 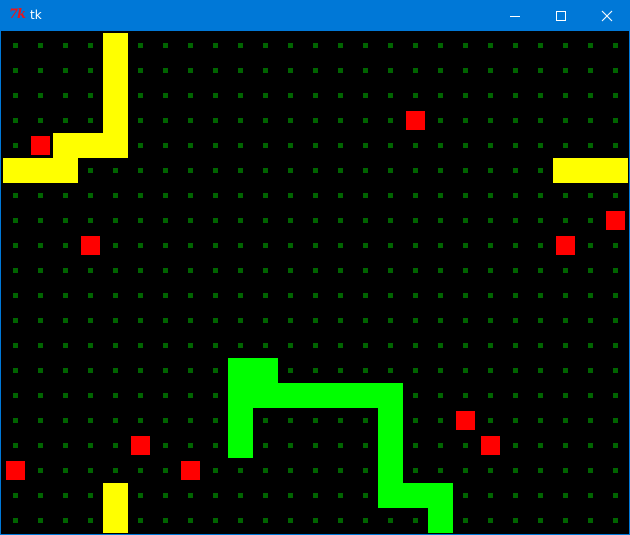 What do you see at coordinates (561, 15) in the screenshot?
I see `maximize-button` at bounding box center [561, 15].